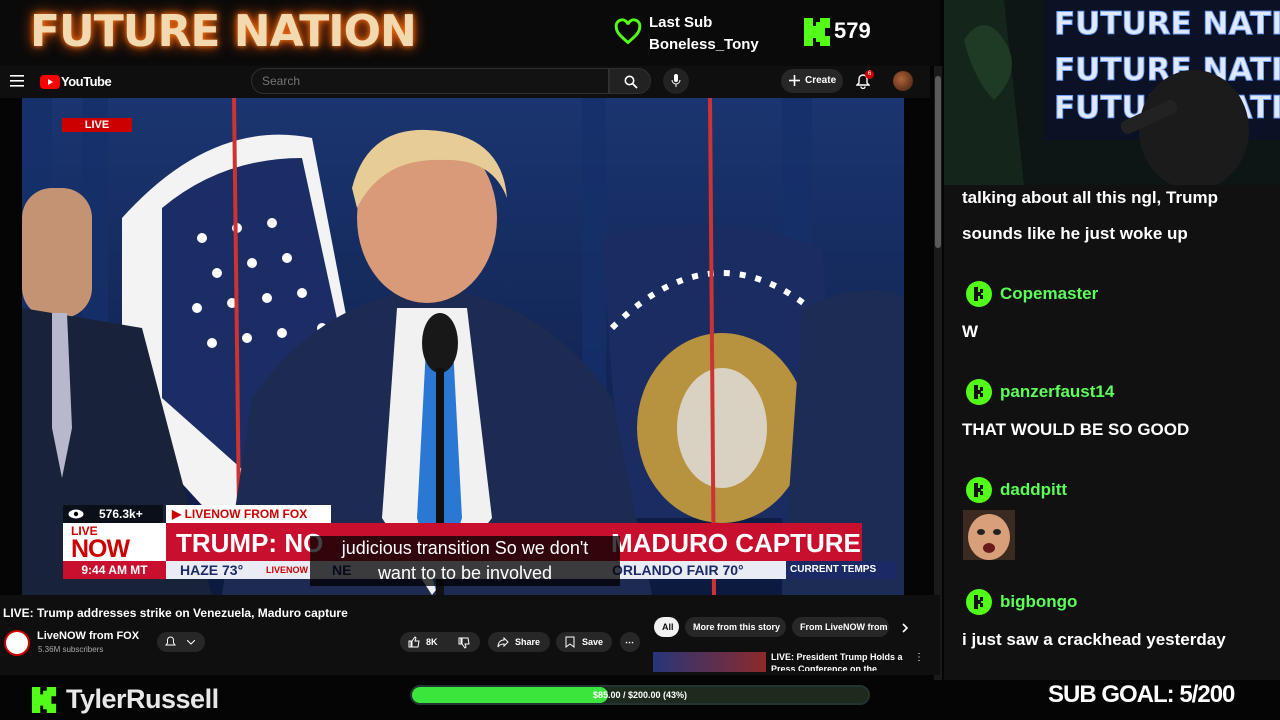 Image resolution: width=1280 pixels, height=720 pixels. Describe the element at coordinates (593, 642) in the screenshot. I see `save-label: Save` at that location.